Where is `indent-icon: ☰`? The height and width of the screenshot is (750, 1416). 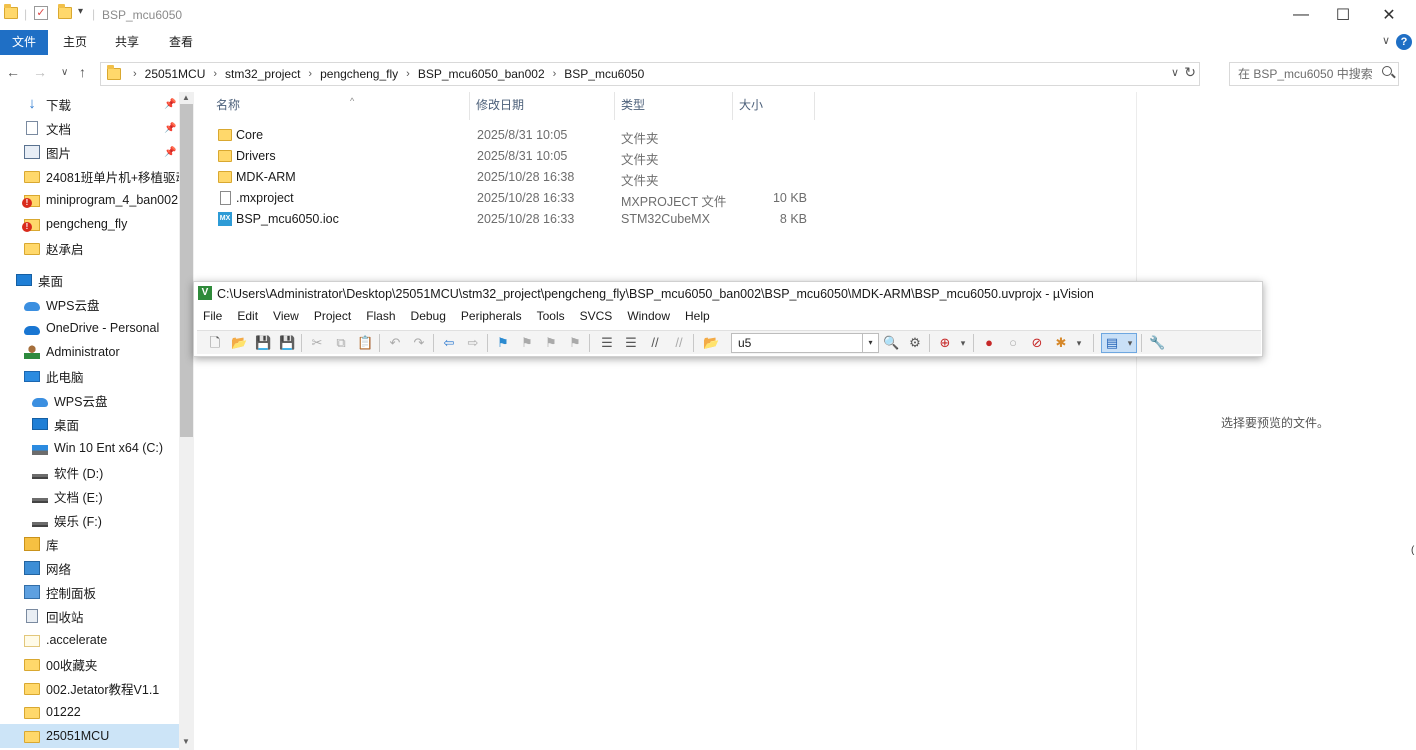
indent-icon: ☰ is located at coordinates (607, 343).